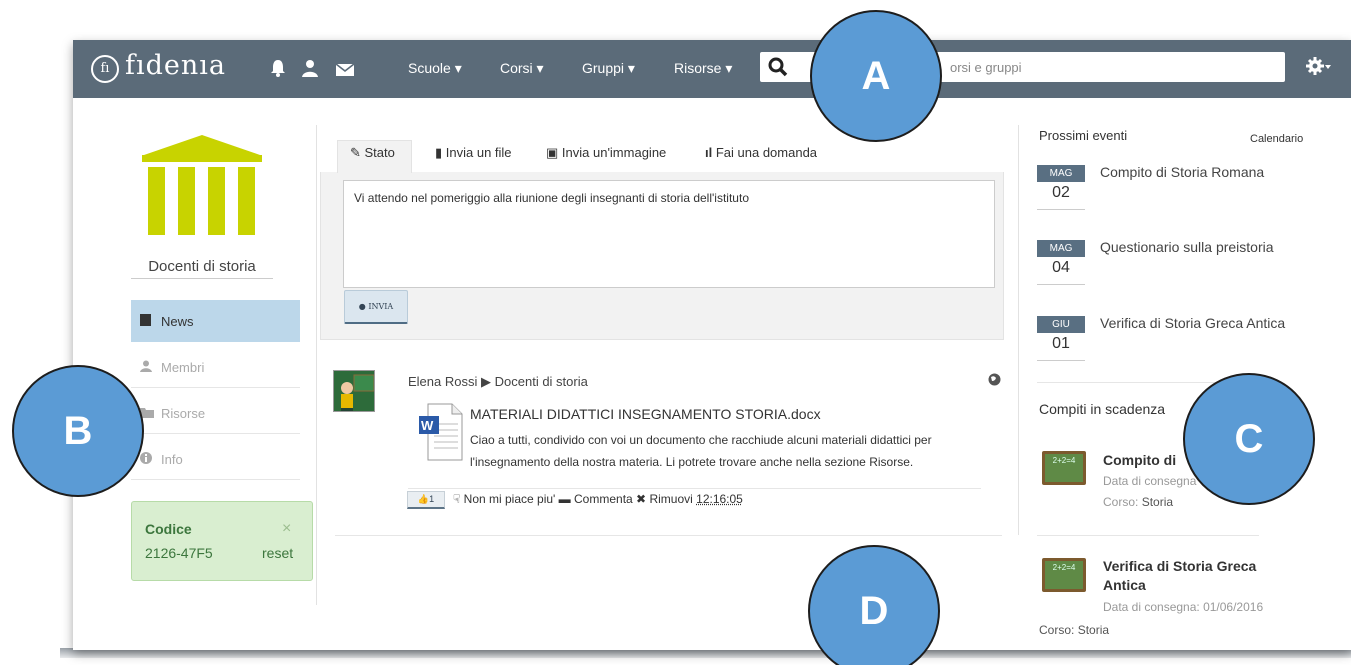 This screenshot has width=1351, height=665. I want to click on event-day: 02, so click(1061, 192).